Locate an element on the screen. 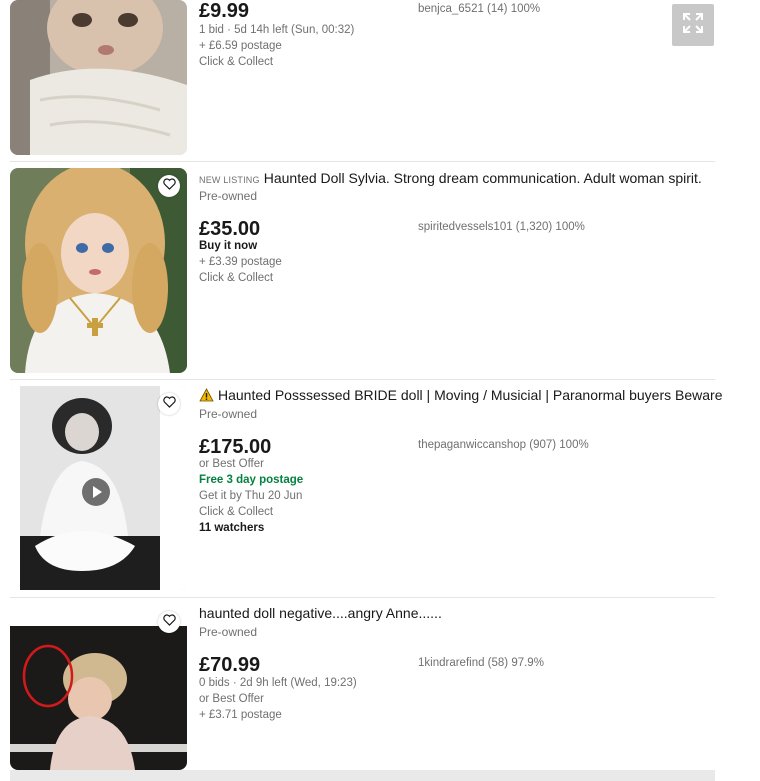 This screenshot has height=781, width=760. listing-1-collect: Click & Collect is located at coordinates (236, 62).